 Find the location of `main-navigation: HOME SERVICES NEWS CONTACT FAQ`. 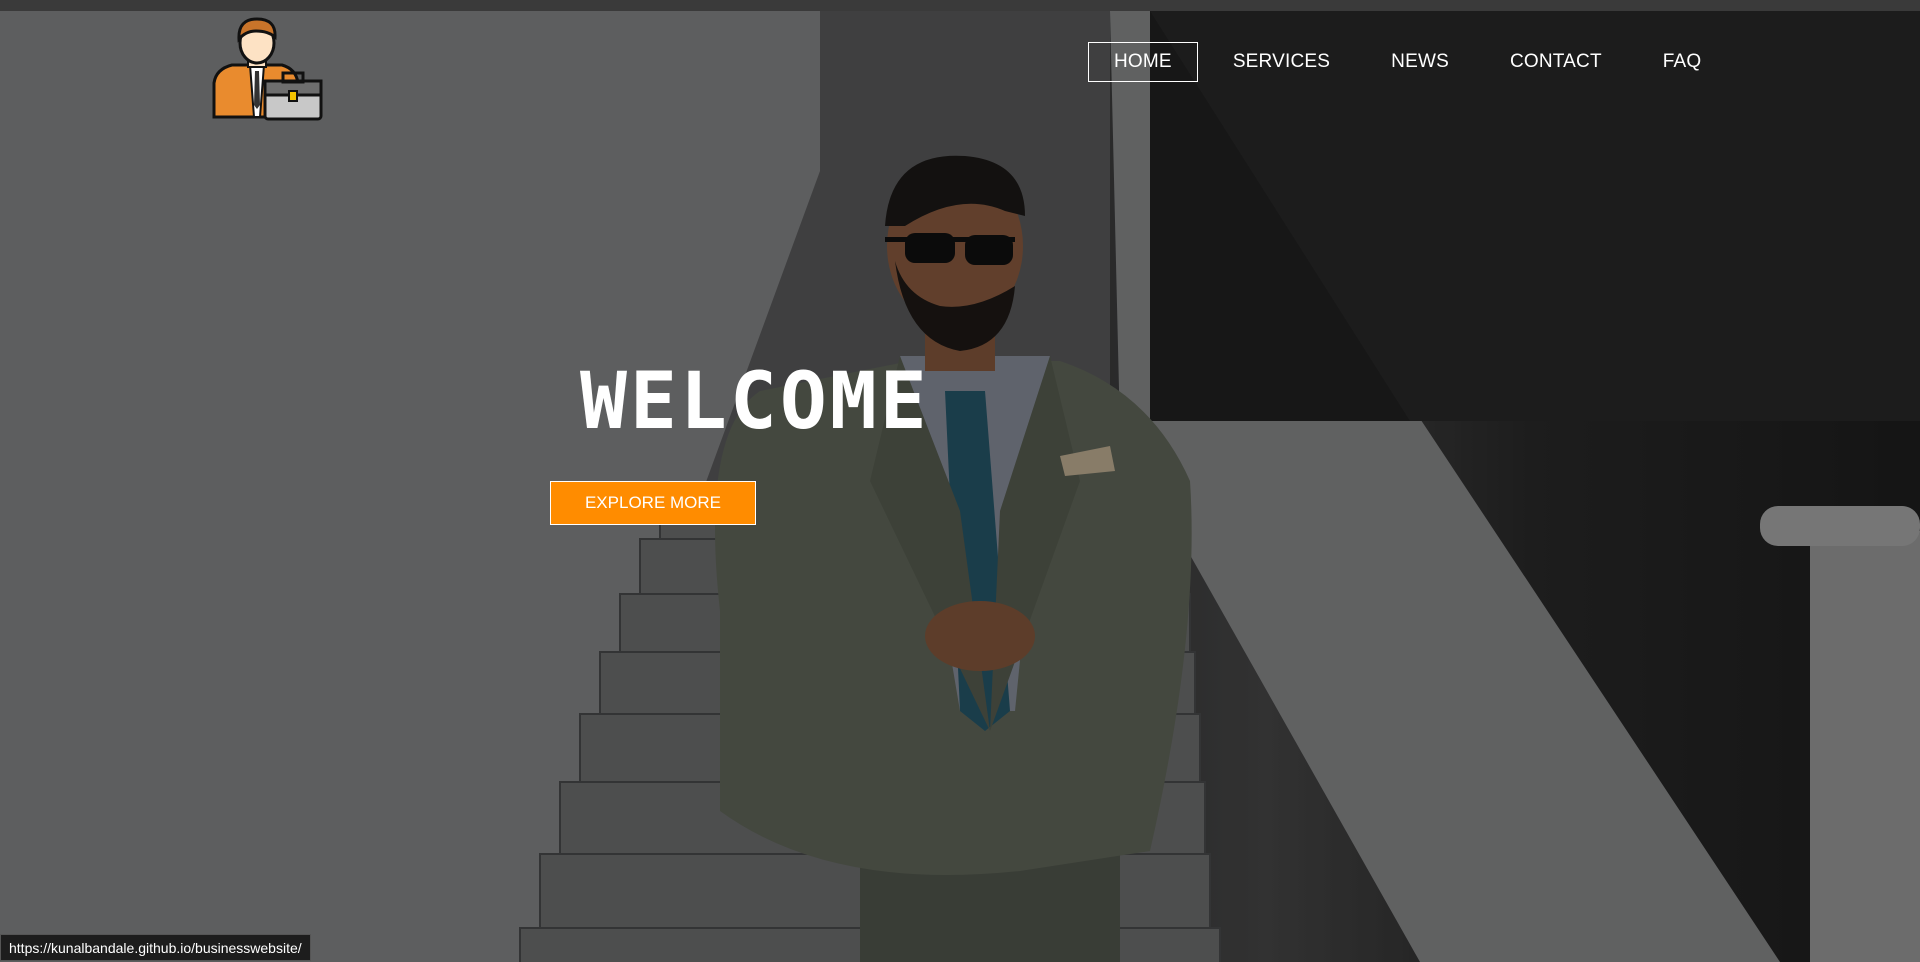

main-navigation: HOME SERVICES NEWS CONTACT FAQ is located at coordinates (1412, 62).